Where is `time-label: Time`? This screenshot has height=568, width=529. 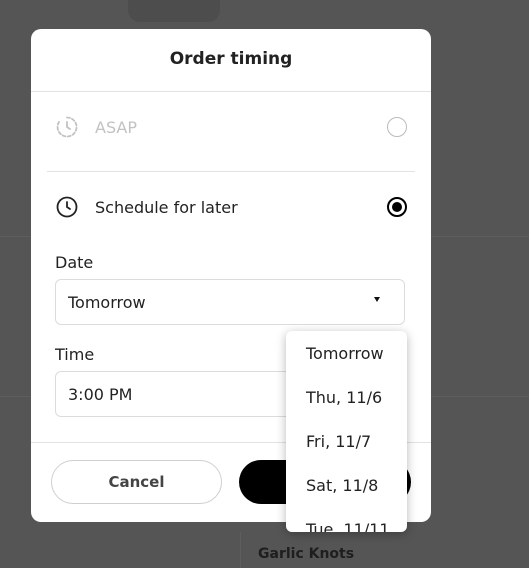
time-label: Time is located at coordinates (75, 354).